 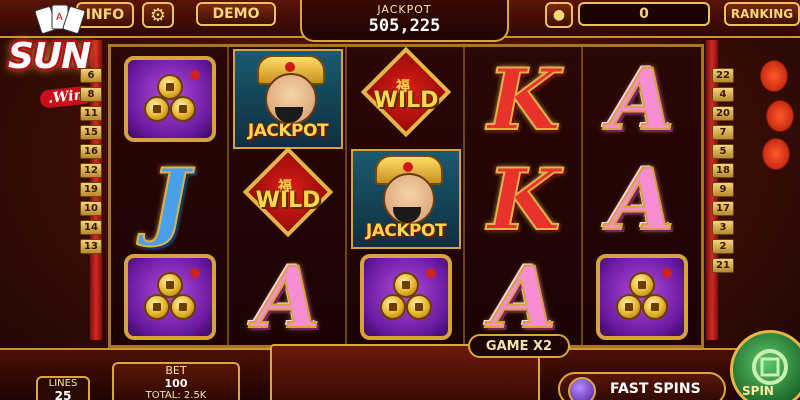 I want to click on bet-display: BET 100 TOTAL: 2.5K, so click(x=176, y=381).